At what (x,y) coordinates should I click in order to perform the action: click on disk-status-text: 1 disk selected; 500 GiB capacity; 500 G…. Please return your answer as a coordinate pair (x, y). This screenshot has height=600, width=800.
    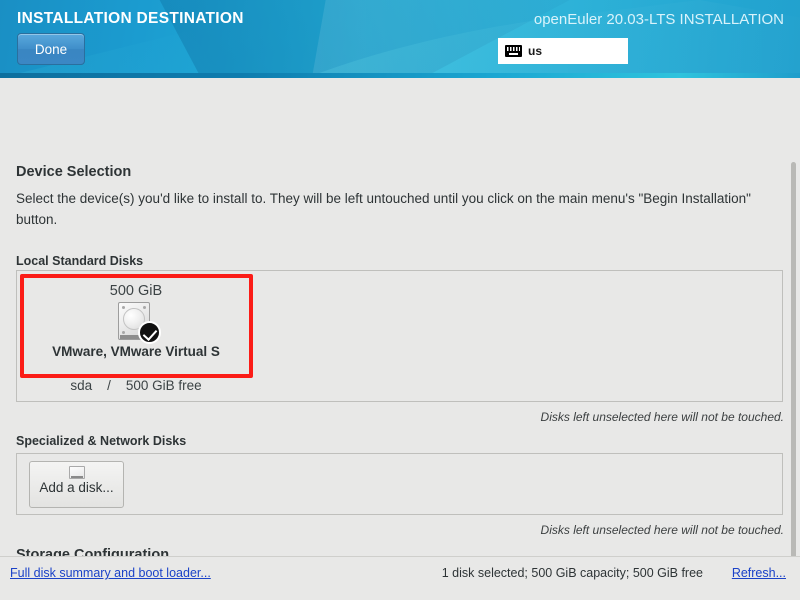
    Looking at the image, I should click on (572, 573).